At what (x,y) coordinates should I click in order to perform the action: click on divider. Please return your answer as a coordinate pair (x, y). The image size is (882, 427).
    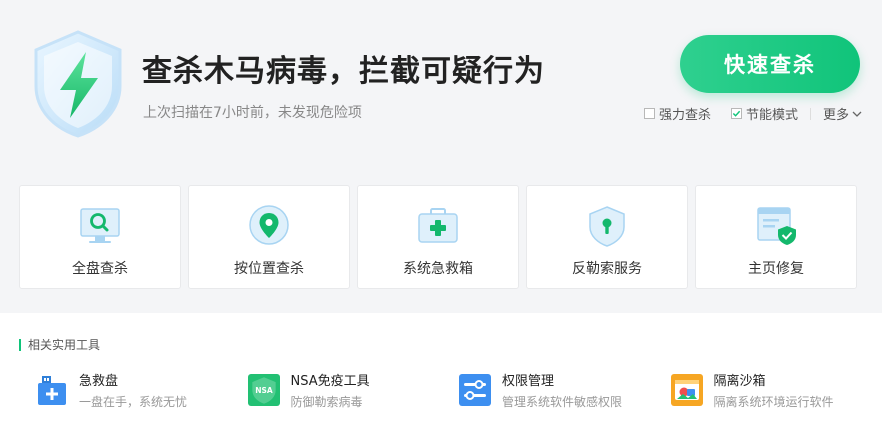
    Looking at the image, I should click on (811, 113).